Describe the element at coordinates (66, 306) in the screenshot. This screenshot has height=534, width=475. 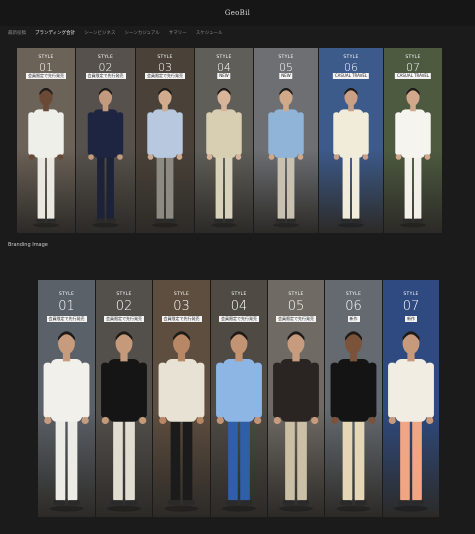
I see `style-number: 01` at that location.